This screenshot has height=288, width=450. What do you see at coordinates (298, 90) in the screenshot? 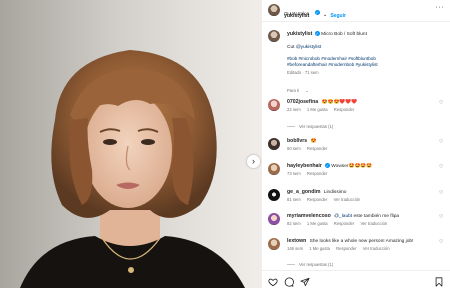
I see `para-ti-label: Para ti ⌄` at bounding box center [298, 90].